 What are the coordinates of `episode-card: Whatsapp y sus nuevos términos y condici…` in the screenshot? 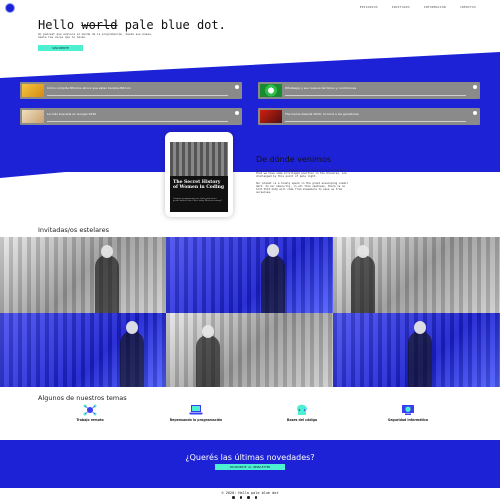 It's located at (369, 90).